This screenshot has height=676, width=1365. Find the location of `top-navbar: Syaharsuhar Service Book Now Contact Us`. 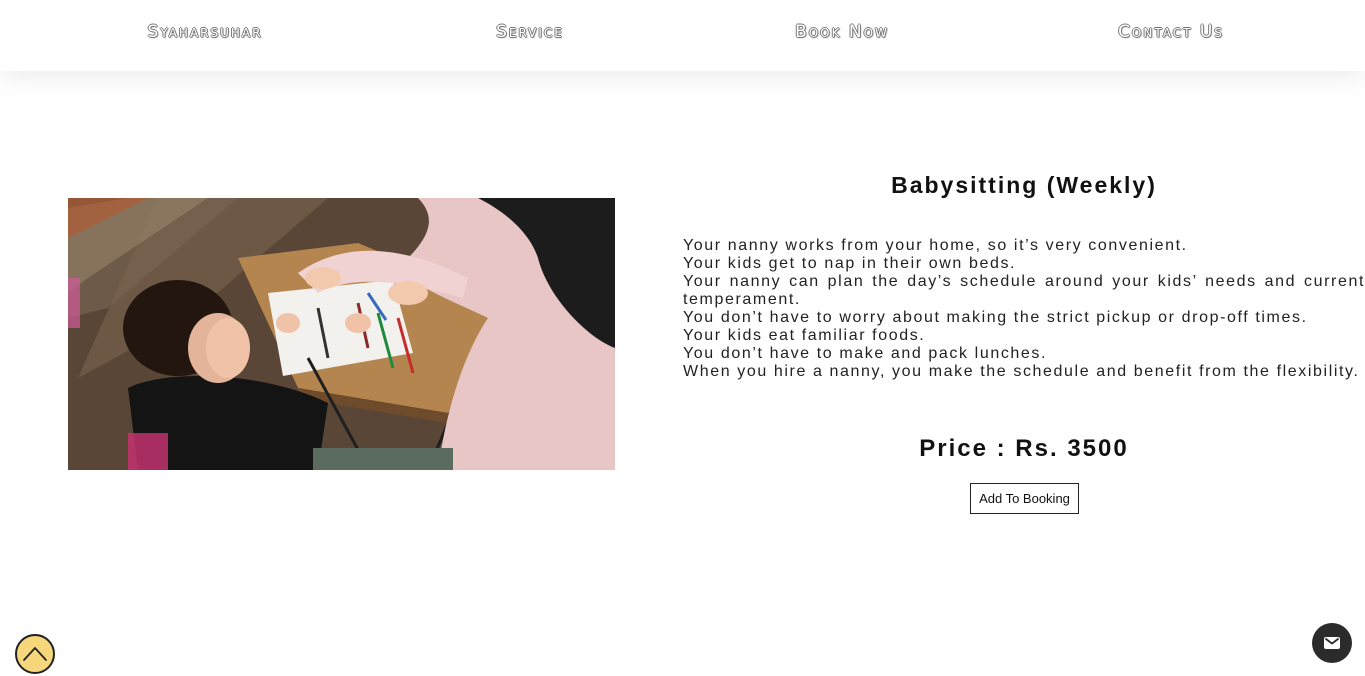

top-navbar: Syaharsuhar Service Book Now Contact Us is located at coordinates (682, 35).